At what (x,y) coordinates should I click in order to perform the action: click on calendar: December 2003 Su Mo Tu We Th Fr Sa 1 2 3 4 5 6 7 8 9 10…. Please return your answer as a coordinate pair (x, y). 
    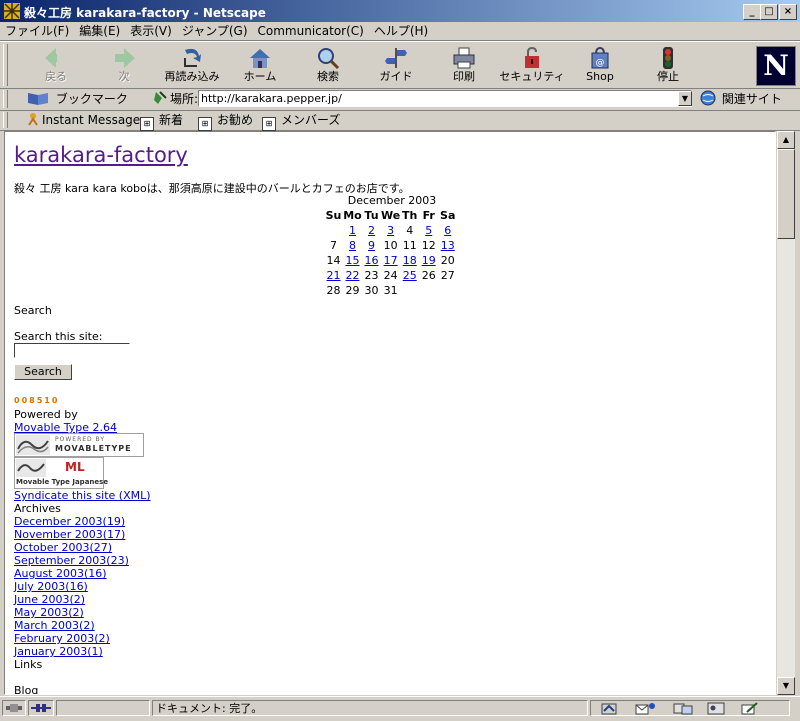
    Looking at the image, I should click on (392, 245).